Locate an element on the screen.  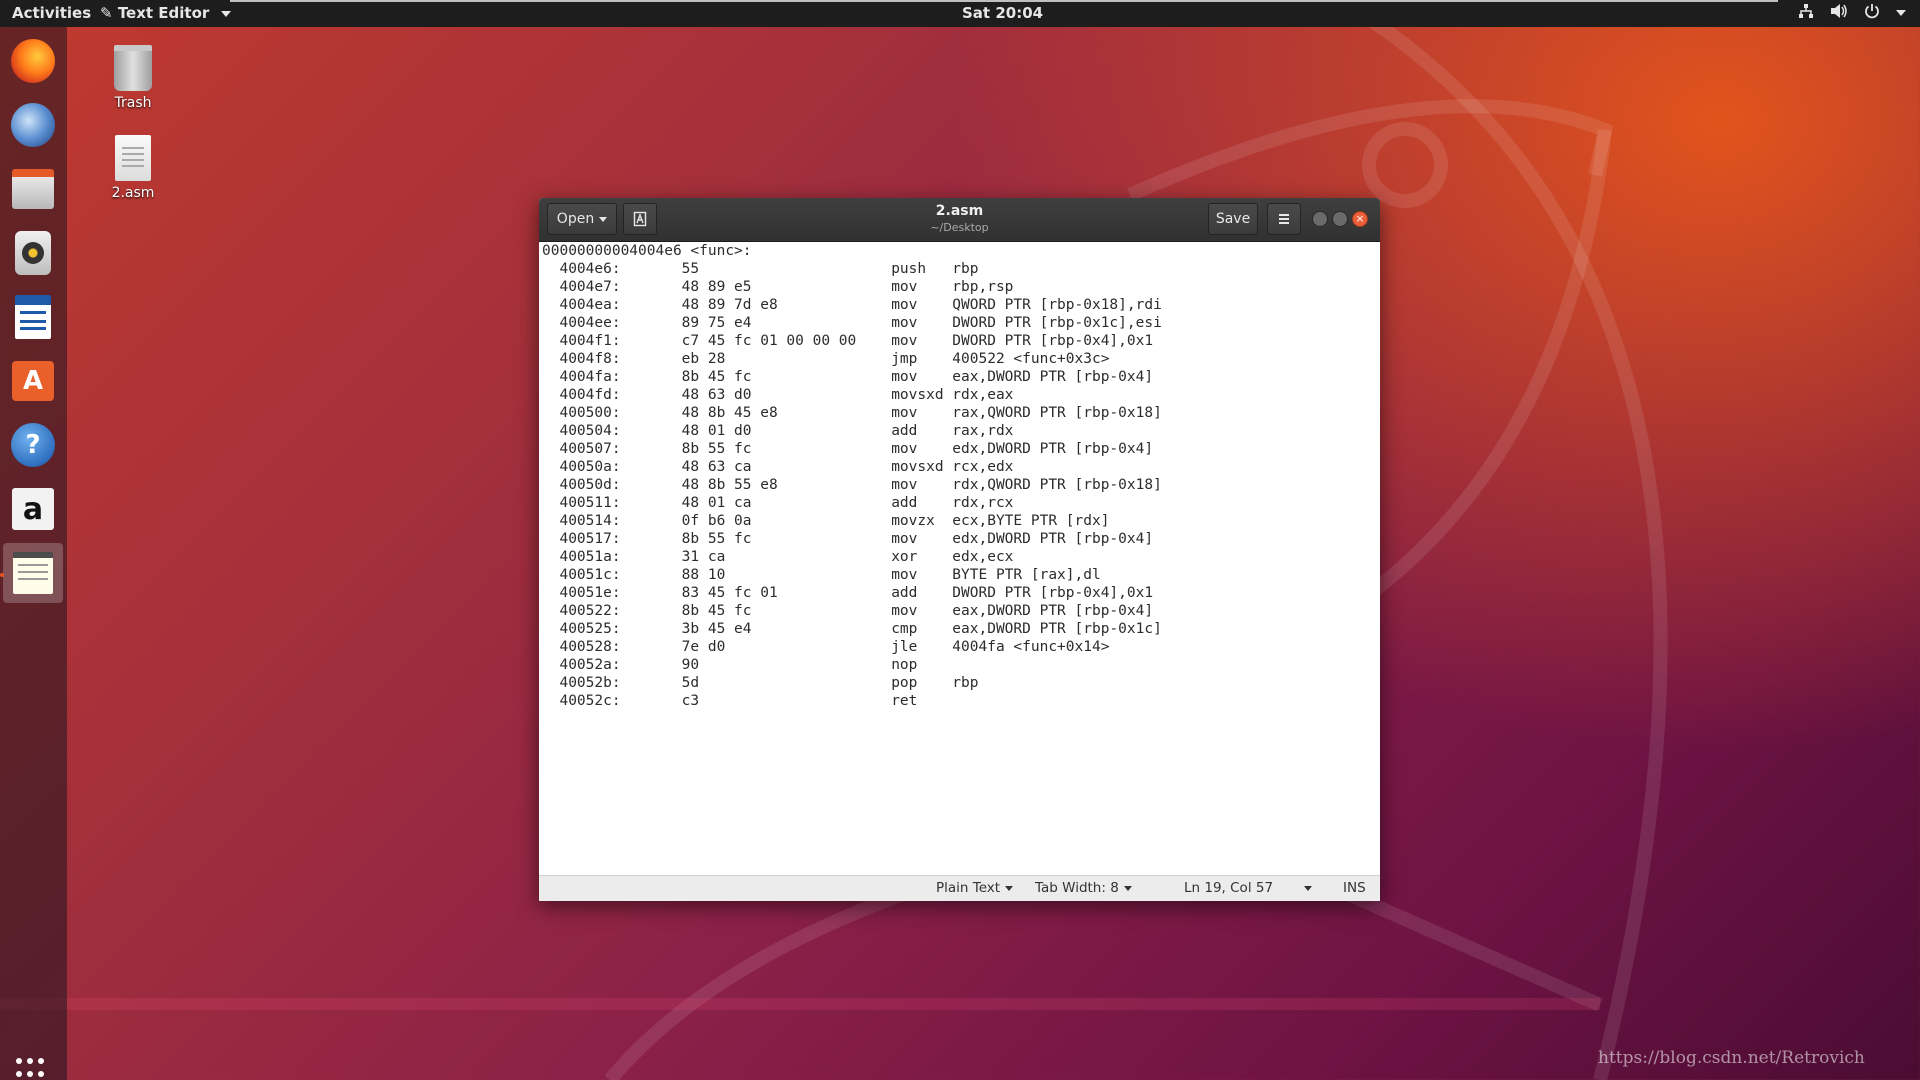
save-button: Save is located at coordinates (1233, 219).